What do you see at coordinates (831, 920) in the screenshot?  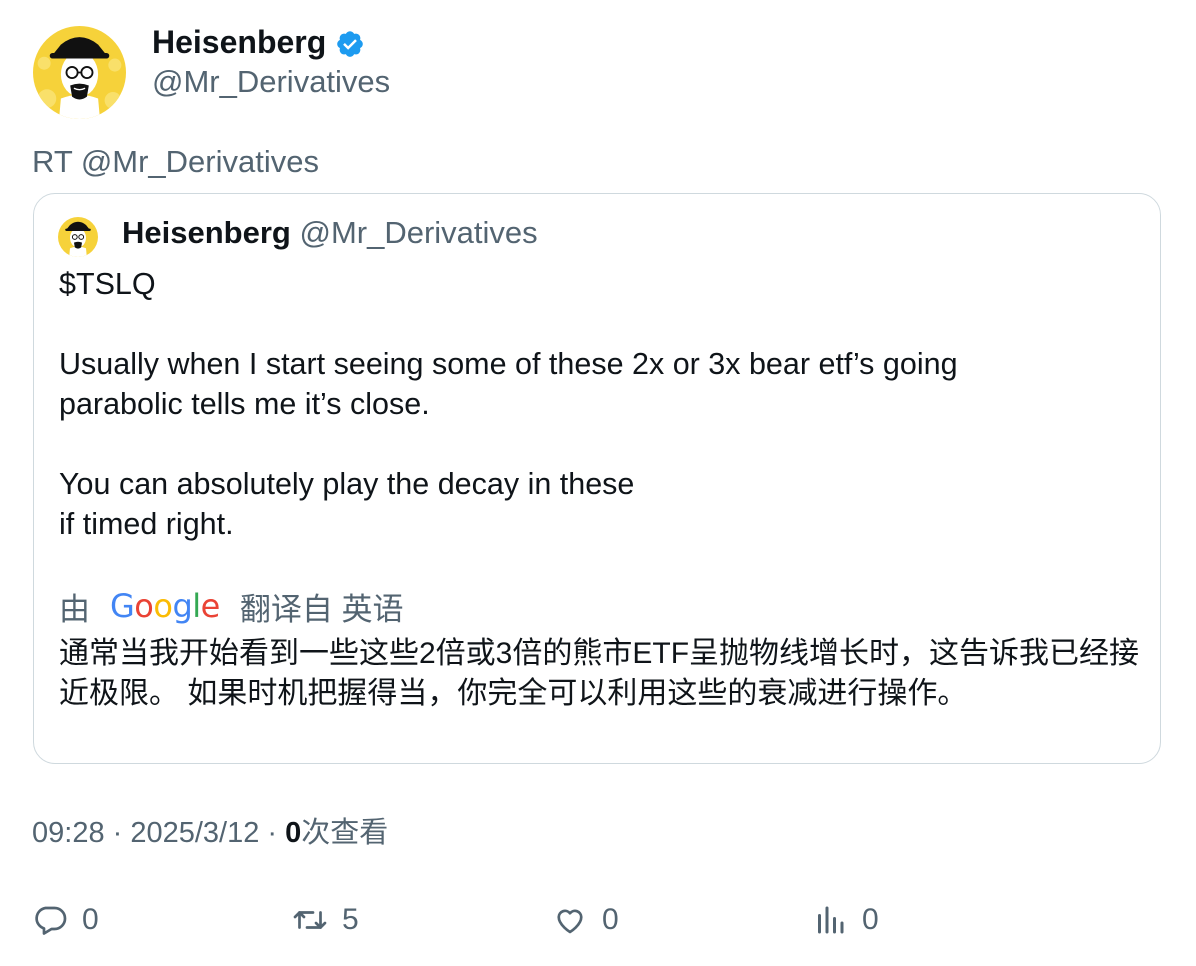 I see `views-chart-icon` at bounding box center [831, 920].